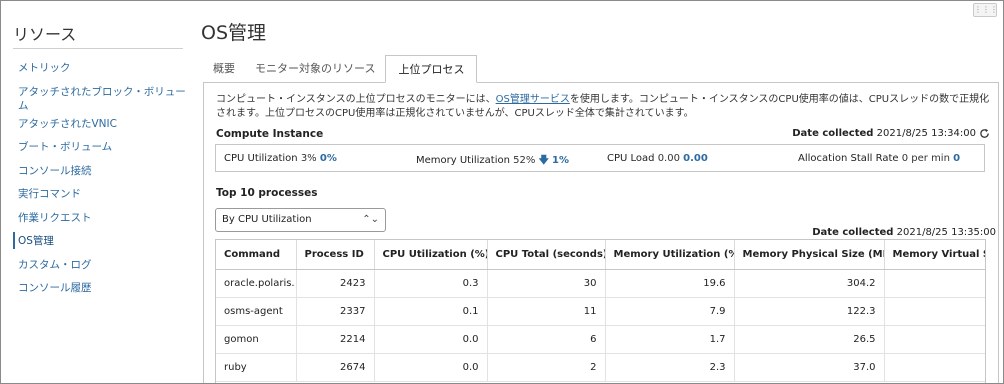  What do you see at coordinates (335, 367) in the screenshot?
I see `cell-process-id: 2674` at bounding box center [335, 367].